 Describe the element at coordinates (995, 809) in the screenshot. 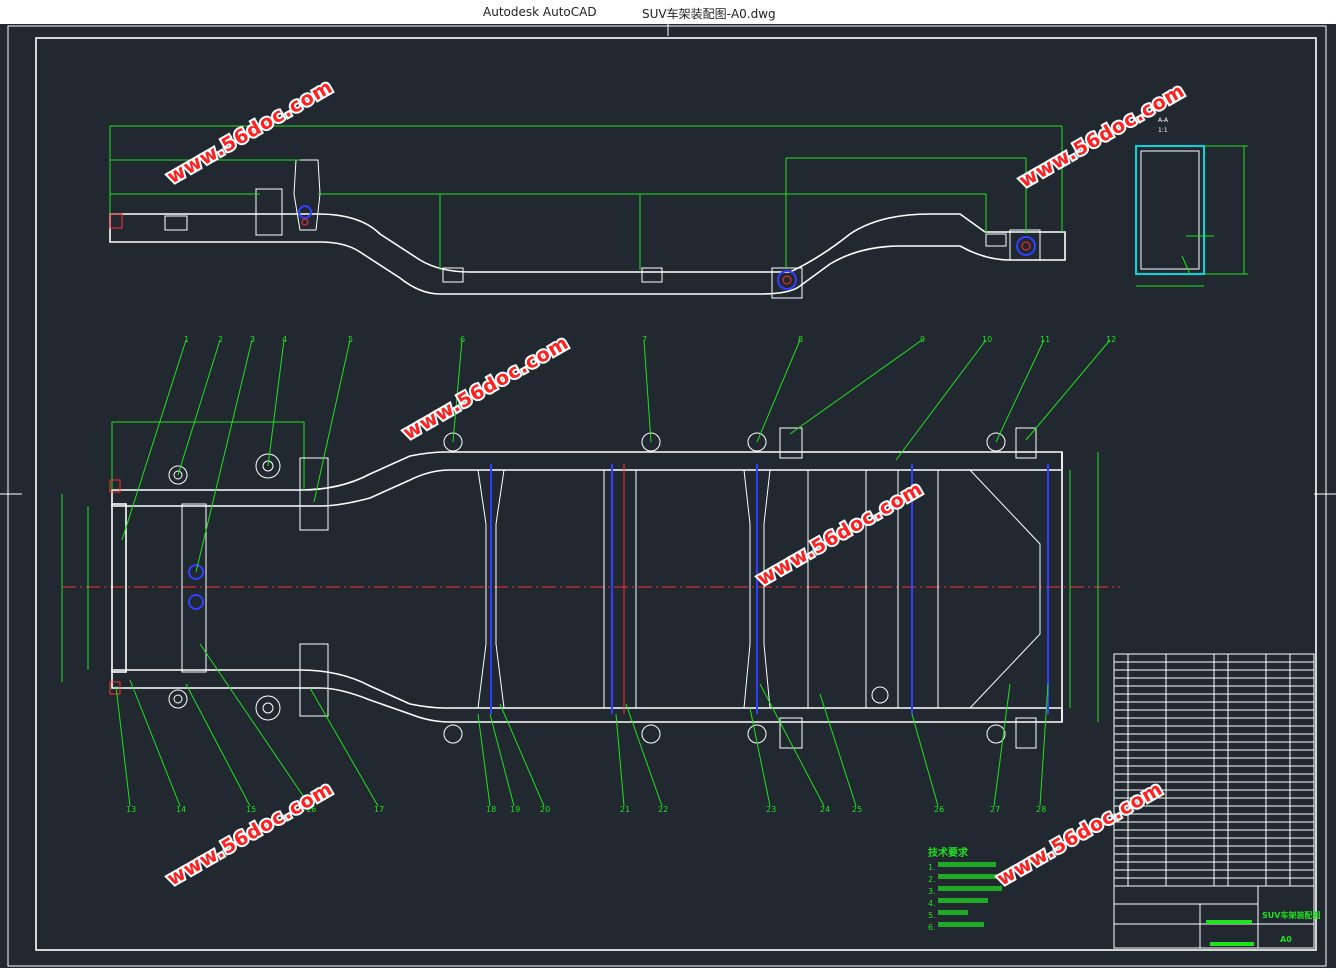

I see `part-number: 27` at that location.